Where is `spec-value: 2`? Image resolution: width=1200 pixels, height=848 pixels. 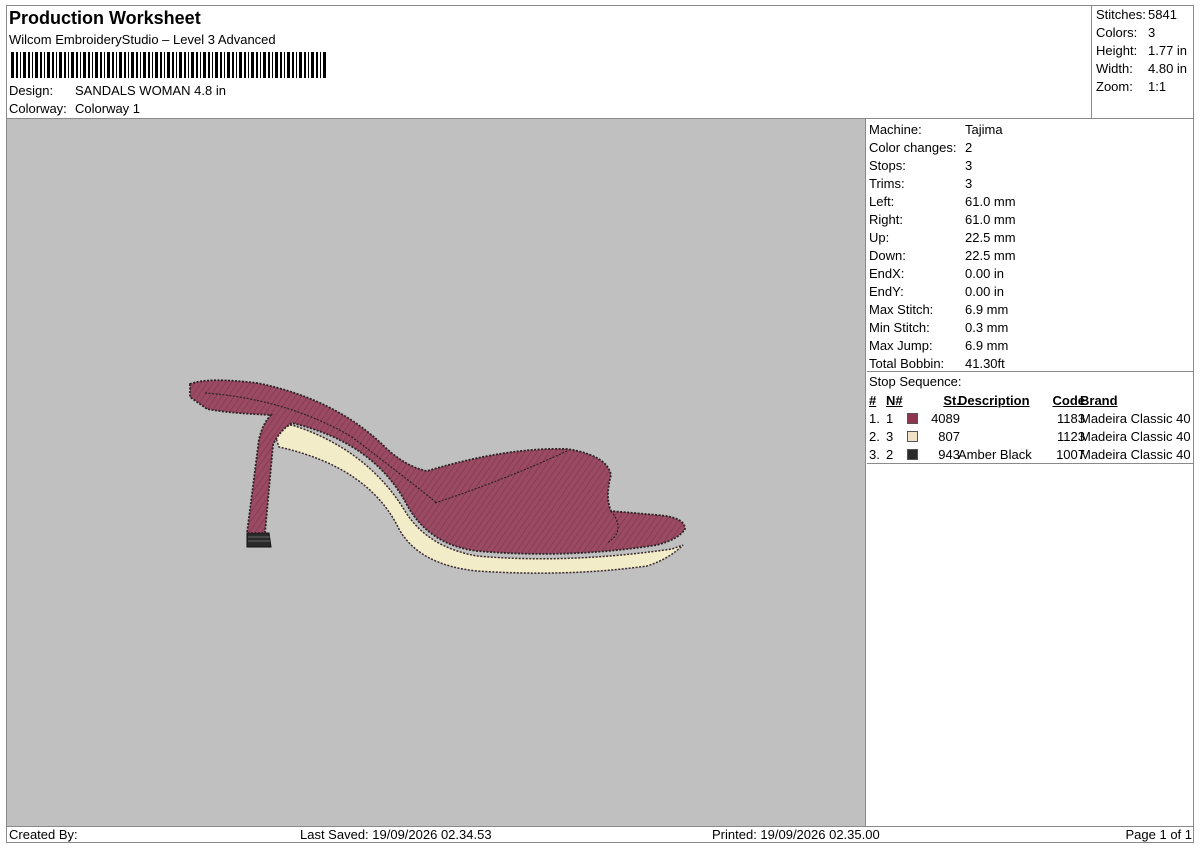 spec-value: 2 is located at coordinates (969, 147).